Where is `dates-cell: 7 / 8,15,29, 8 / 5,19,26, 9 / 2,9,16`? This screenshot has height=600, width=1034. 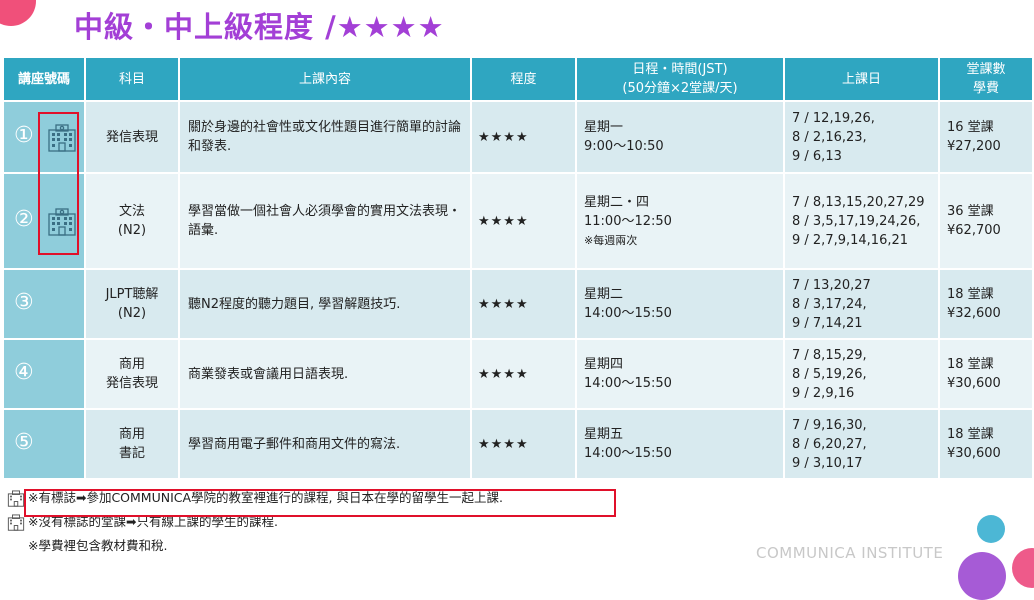
dates-cell: 7 / 8,15,29, 8 / 5,19,26, 9 / 2,9,16 is located at coordinates (861, 374).